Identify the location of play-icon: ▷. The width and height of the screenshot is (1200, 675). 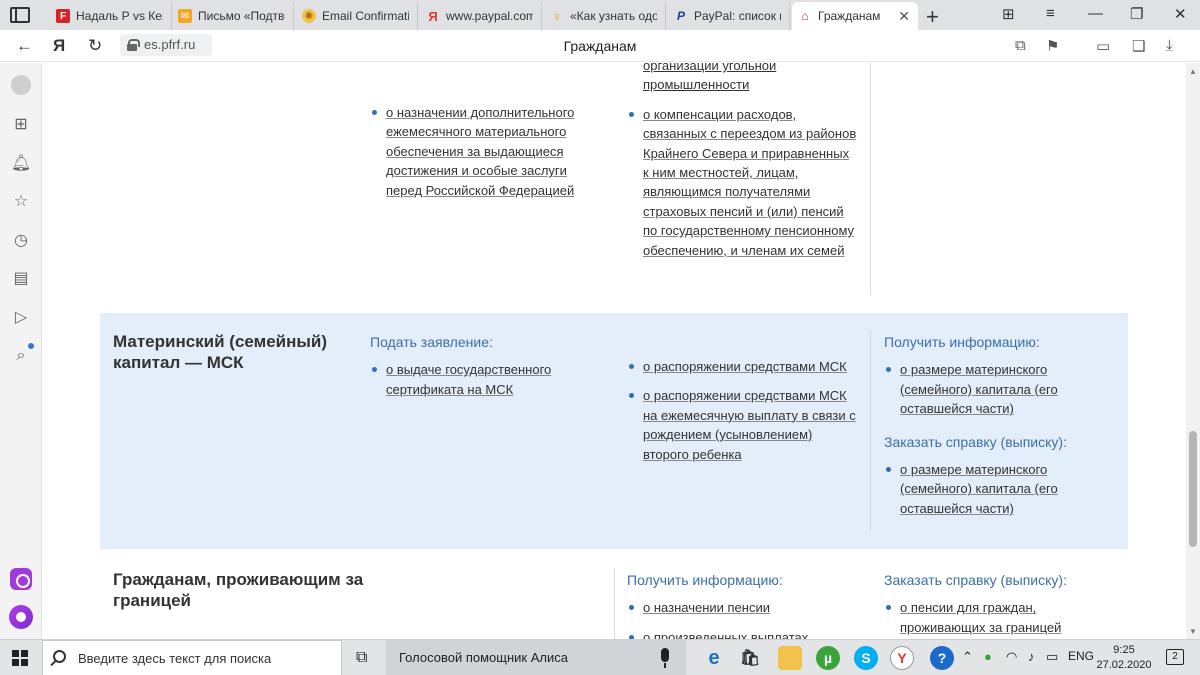
(21, 317).